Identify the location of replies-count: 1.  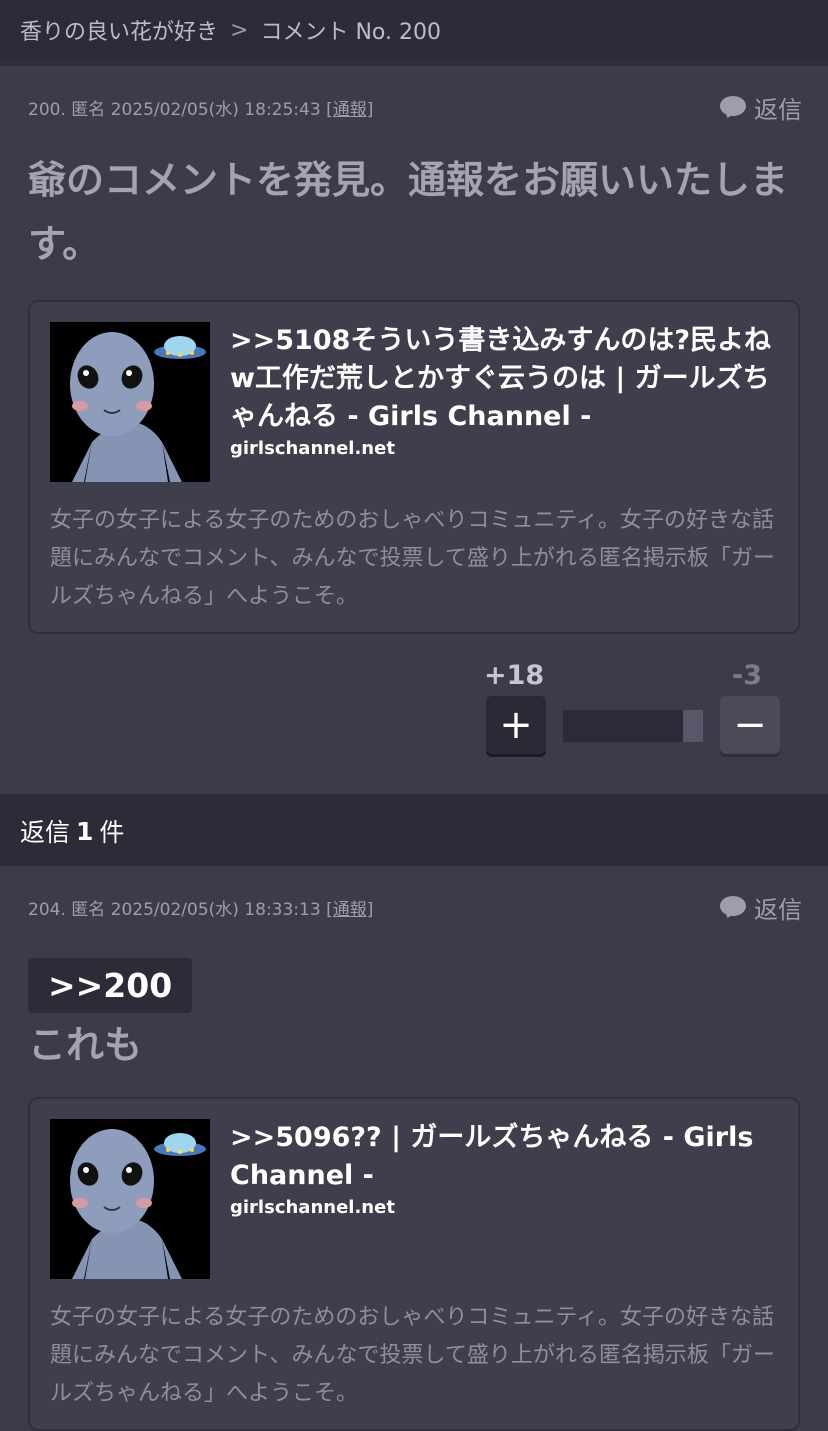
(85, 831).